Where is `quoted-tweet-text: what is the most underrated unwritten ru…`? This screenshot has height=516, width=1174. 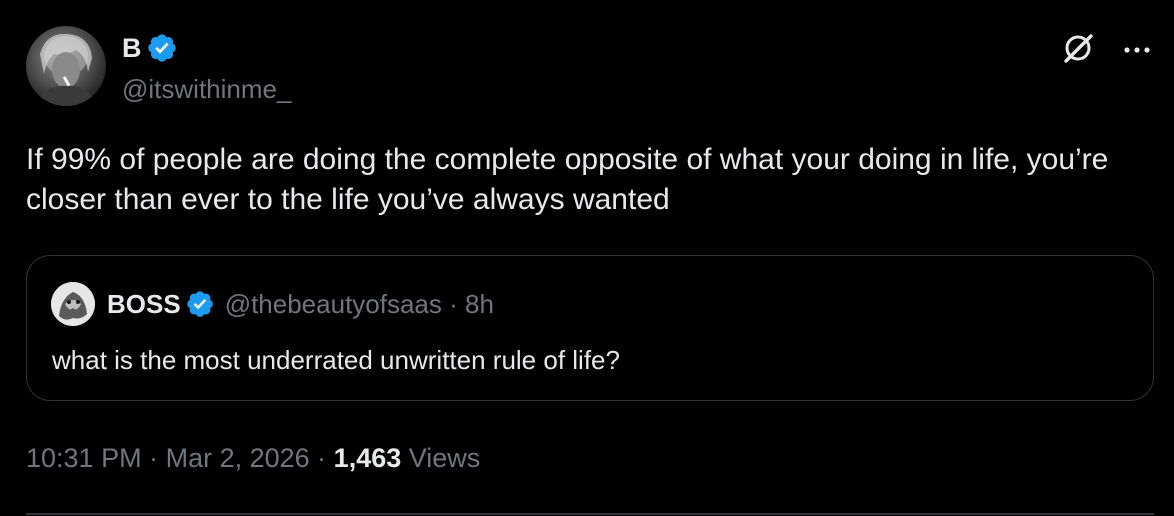
quoted-tweet-text: what is the most underrated unwritten ru… is located at coordinates (336, 360).